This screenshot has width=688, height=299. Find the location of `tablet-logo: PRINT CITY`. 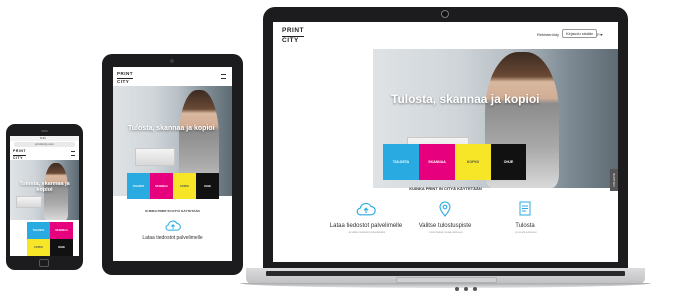

tablet-logo: PRINT CITY is located at coordinates (125, 77).